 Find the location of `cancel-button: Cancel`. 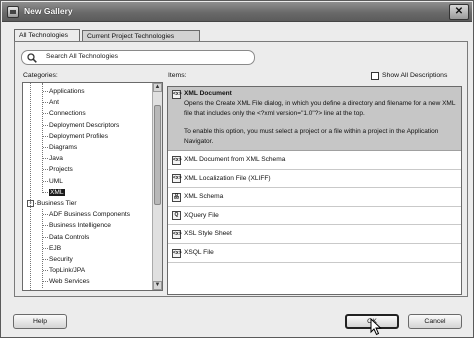

cancel-button: Cancel is located at coordinates (435, 321).